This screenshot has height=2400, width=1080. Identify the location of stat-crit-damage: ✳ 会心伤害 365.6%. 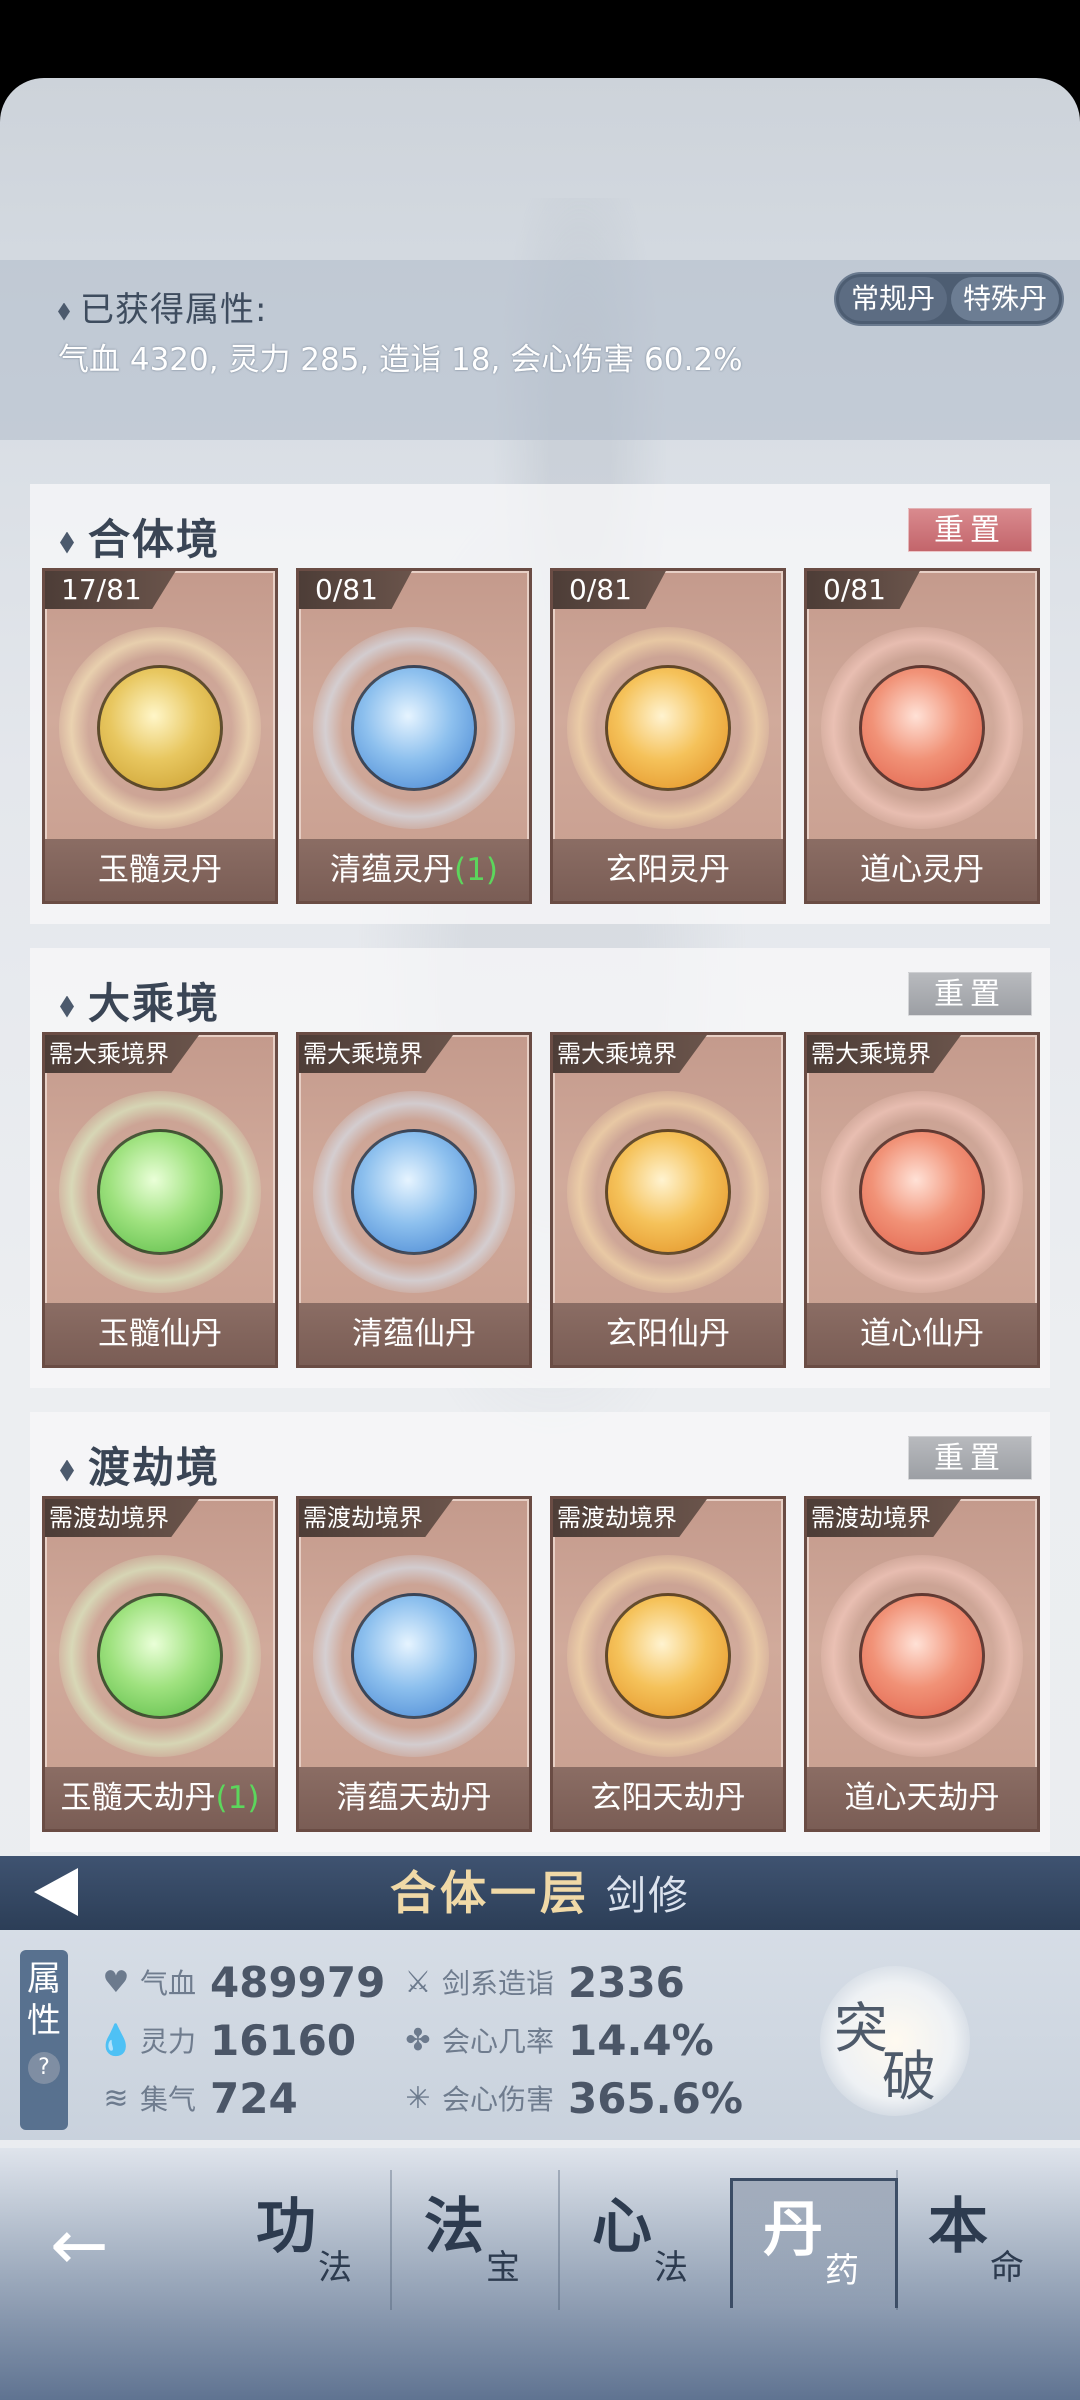
(570, 2098).